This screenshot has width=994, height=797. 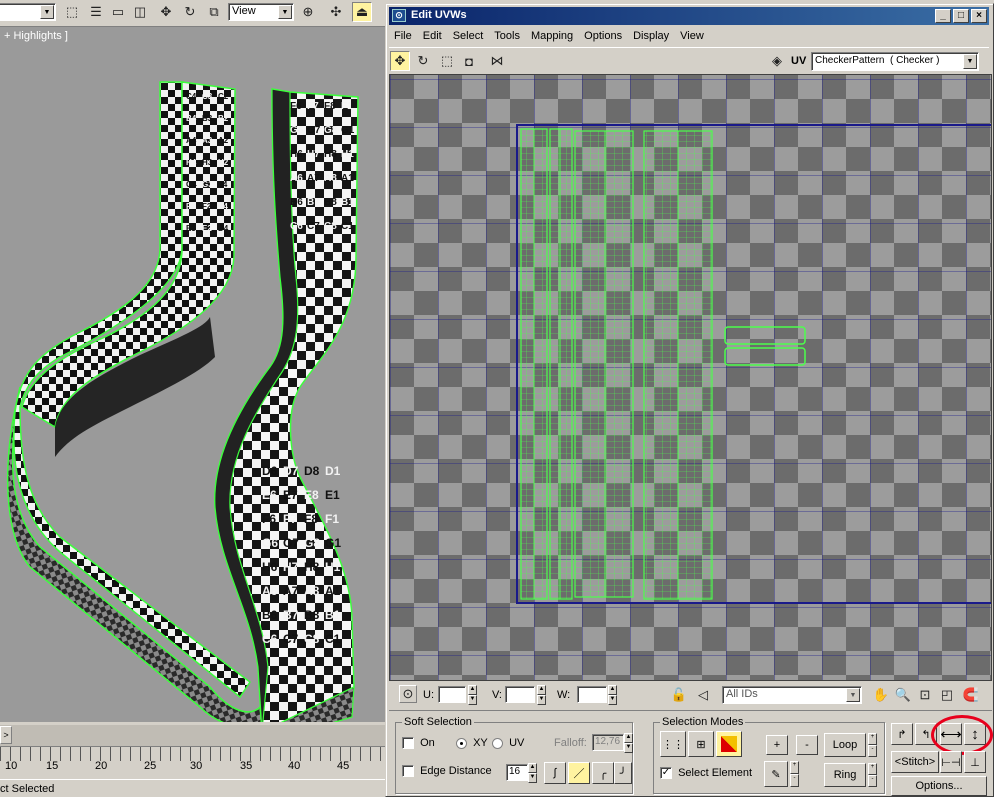 What do you see at coordinates (541, 695) in the screenshot?
I see `v-spinner: ▲ ▼` at bounding box center [541, 695].